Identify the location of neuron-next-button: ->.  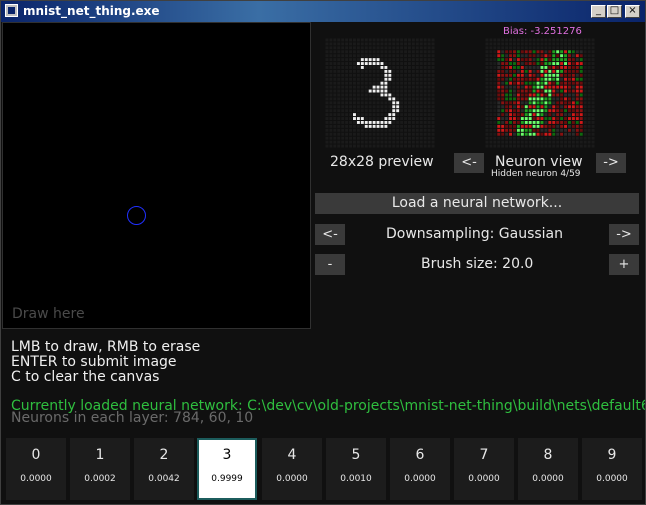
(611, 163).